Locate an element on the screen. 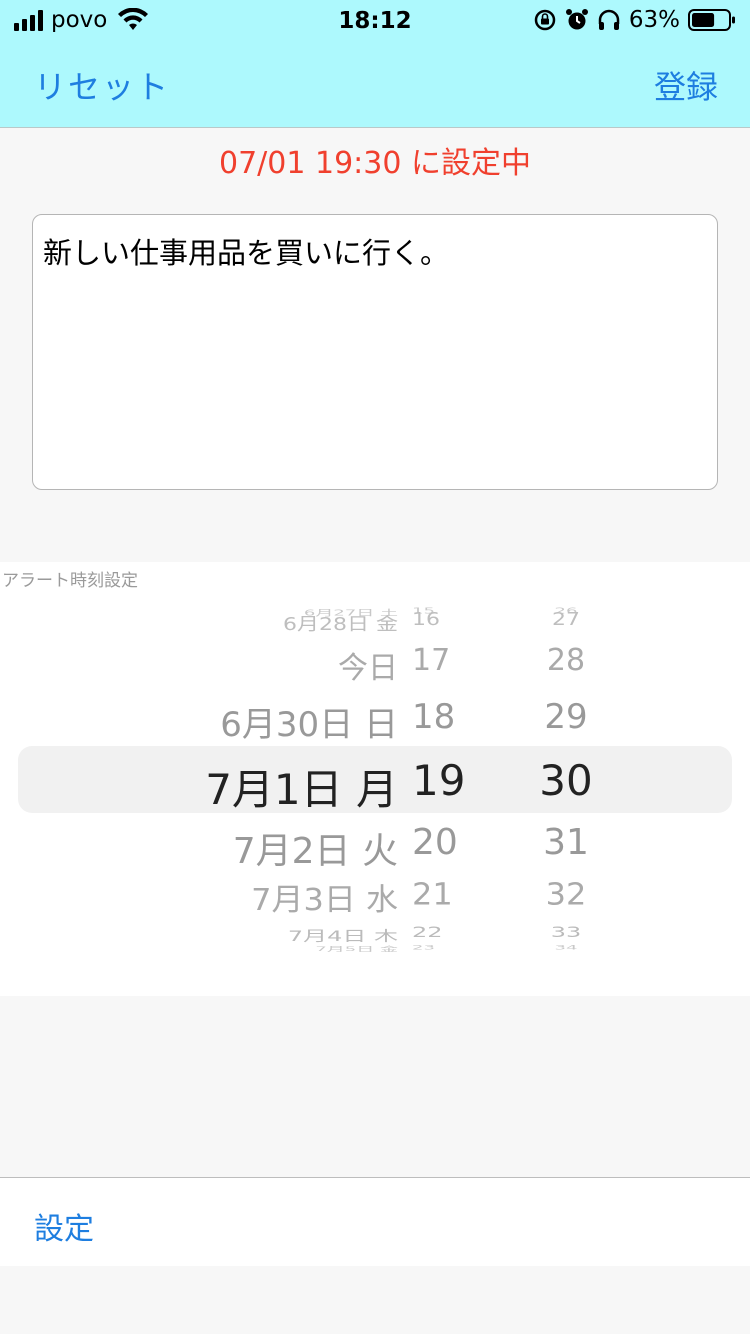 The height and width of the screenshot is (1334, 750). register-button: 登録 is located at coordinates (686, 85).